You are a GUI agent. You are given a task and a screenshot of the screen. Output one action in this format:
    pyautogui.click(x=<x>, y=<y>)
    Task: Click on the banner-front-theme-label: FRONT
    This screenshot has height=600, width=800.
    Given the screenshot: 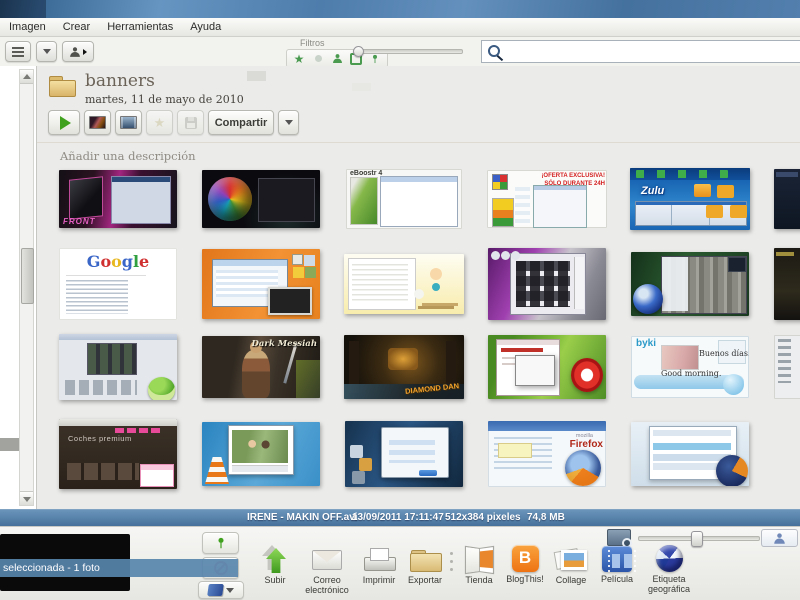 What is the action you would take?
    pyautogui.click(x=79, y=221)
    